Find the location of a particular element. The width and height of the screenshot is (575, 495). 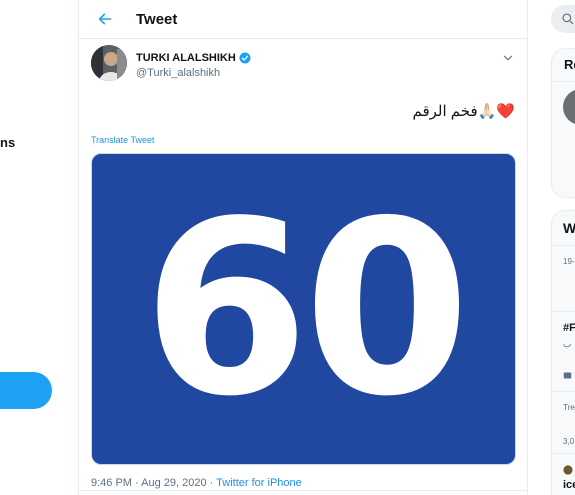

relevant-people-card: Re is located at coordinates (563, 123).